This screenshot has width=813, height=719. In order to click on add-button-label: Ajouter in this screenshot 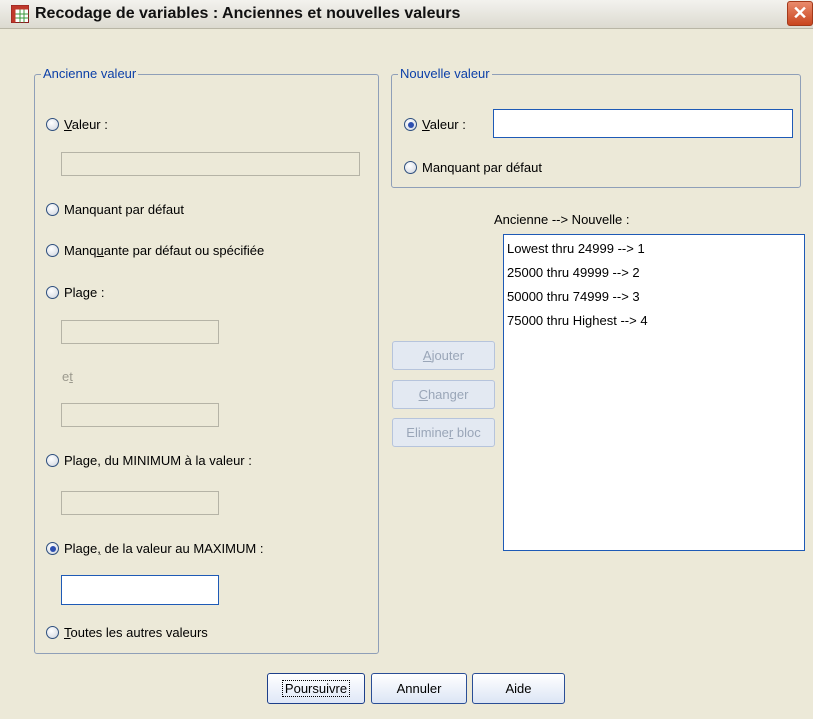, I will do `click(443, 355)`.